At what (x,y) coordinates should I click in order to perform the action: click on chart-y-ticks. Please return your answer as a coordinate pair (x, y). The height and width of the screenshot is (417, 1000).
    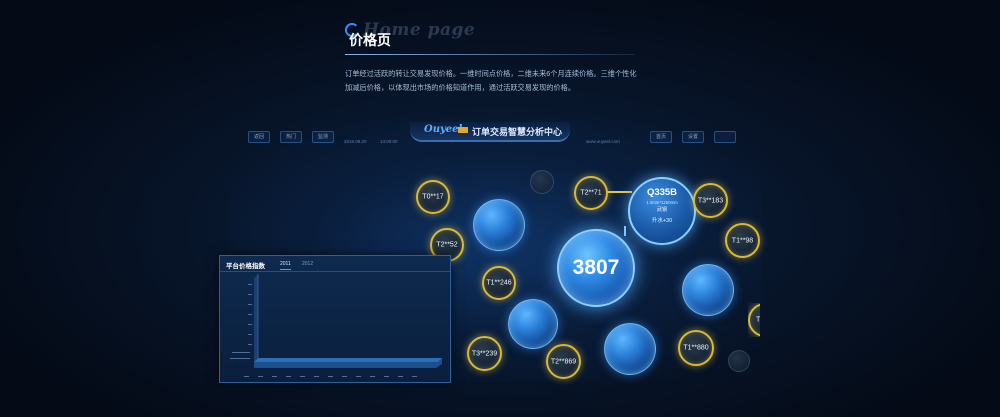
    Looking at the image, I should click on (241, 321).